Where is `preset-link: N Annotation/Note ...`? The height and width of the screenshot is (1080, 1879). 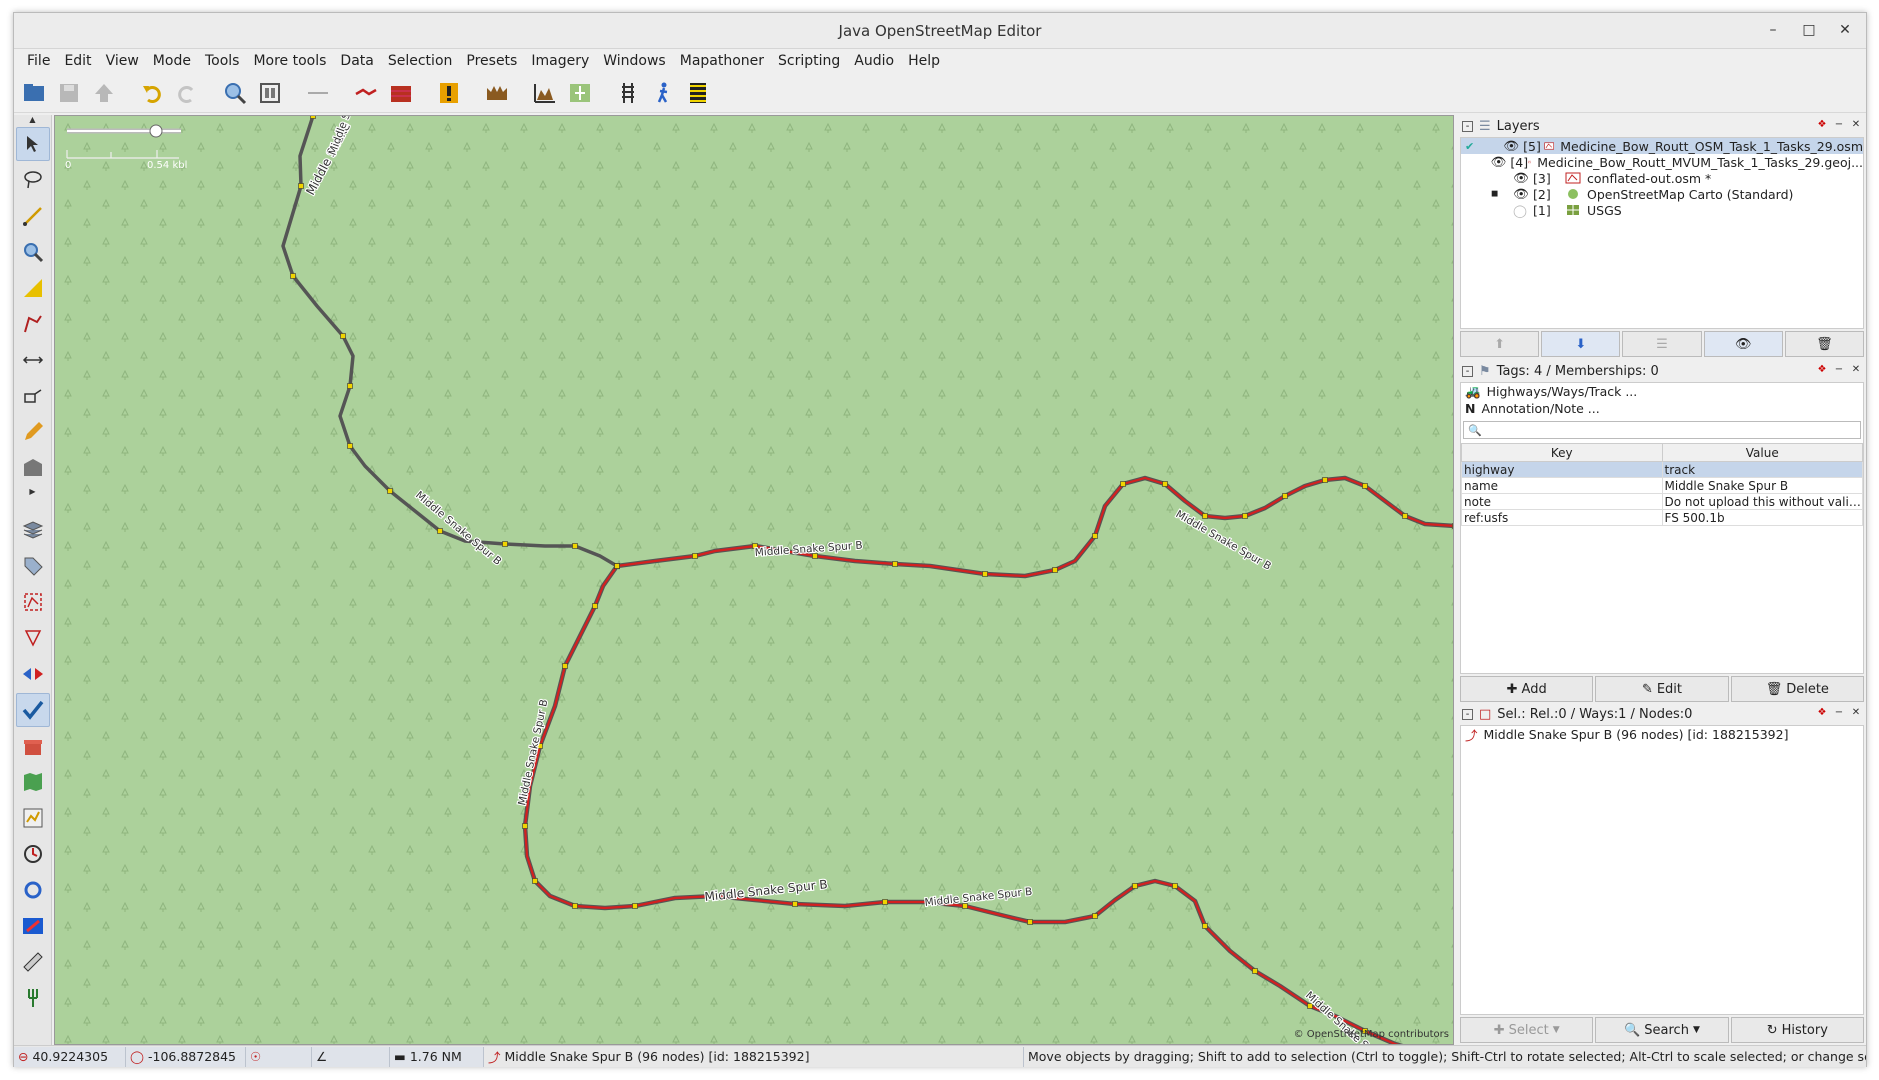 preset-link: N Annotation/Note ... is located at coordinates (1662, 408).